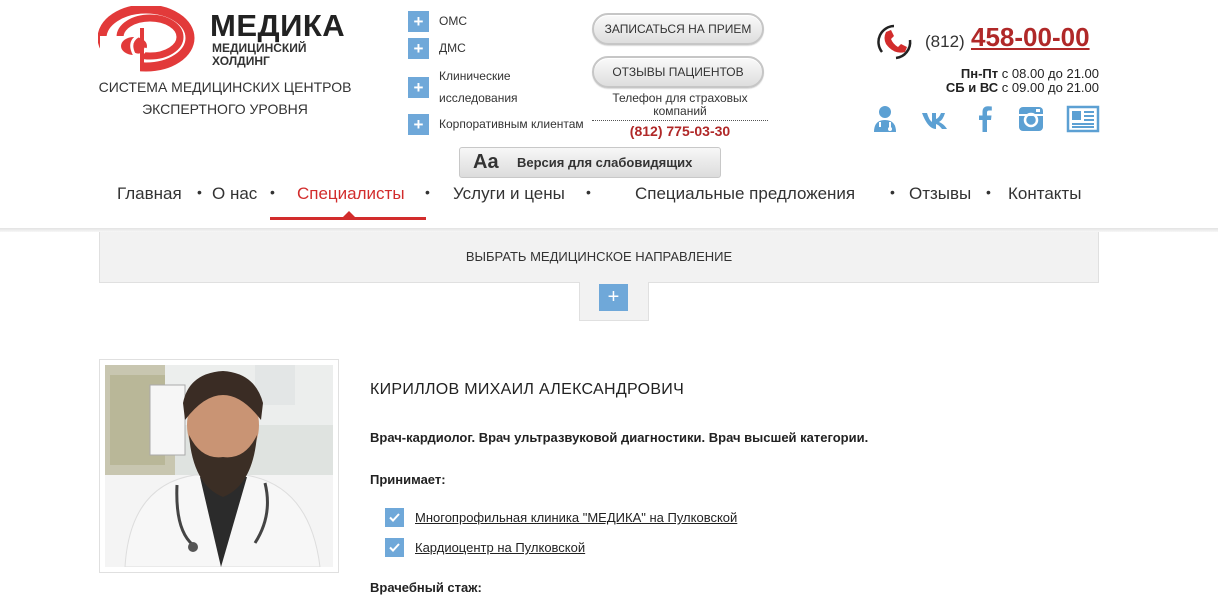 The height and width of the screenshot is (600, 1218). I want to click on weekday-time: с 08.00 до 21.00, so click(1050, 73).